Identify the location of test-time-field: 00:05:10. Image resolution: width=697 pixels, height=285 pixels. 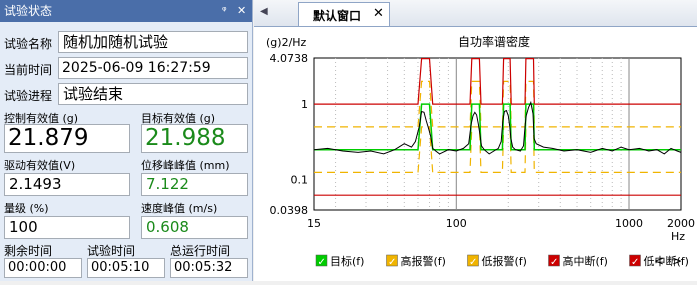
(126, 268).